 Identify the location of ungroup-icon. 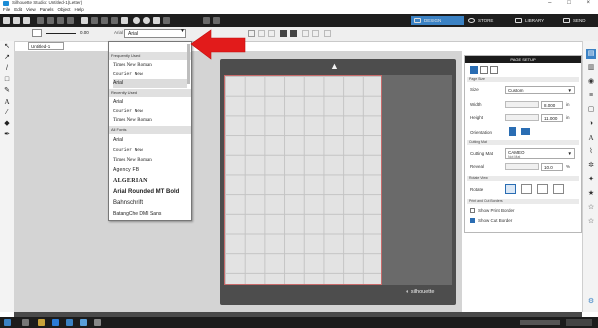
(293, 33).